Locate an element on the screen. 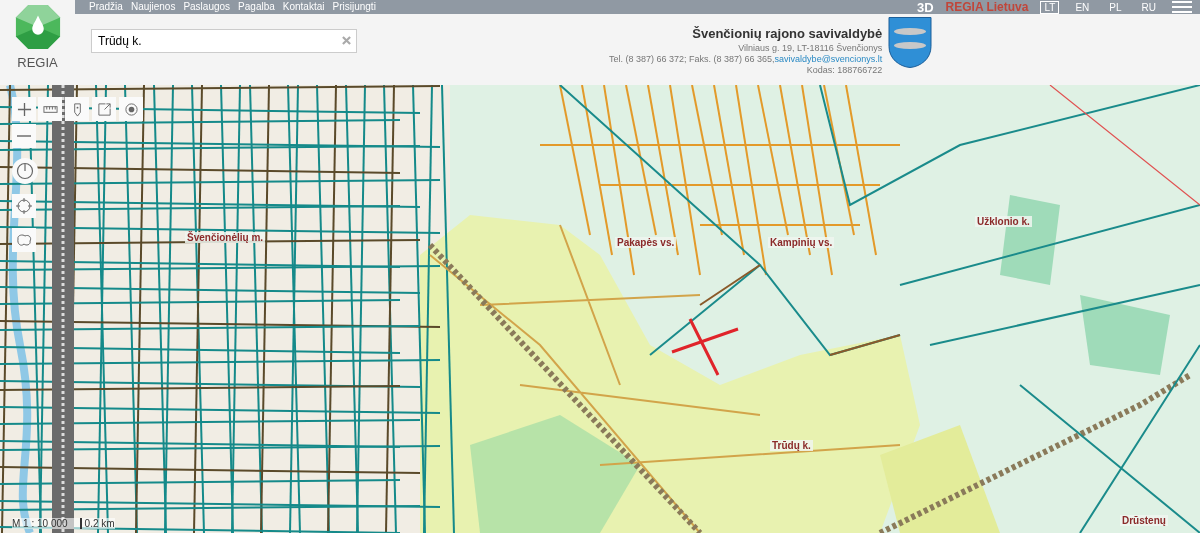 Image resolution: width=1200 pixels, height=533 pixels. email-link: savivaldybe@svencionys.lt is located at coordinates (828, 59).